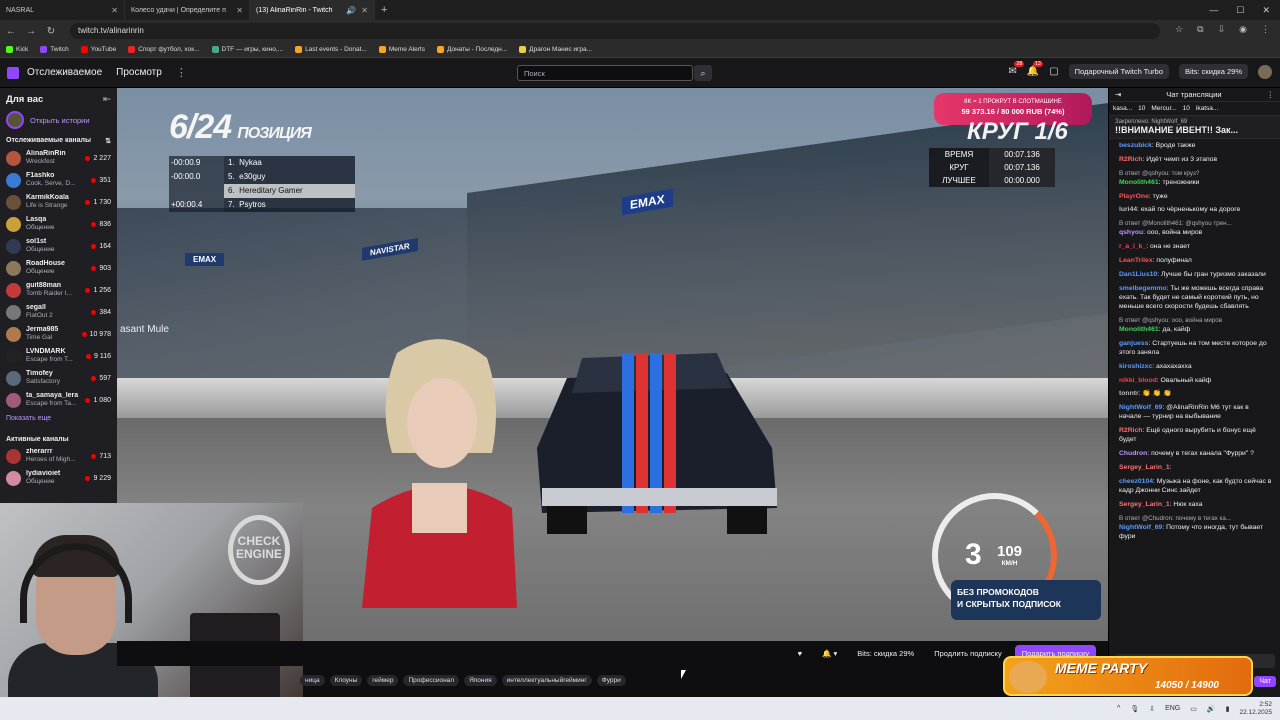 This screenshot has height=720, width=1280. Describe the element at coordinates (312, 10) in the screenshot. I see `browser-tab-twitch: (13) AlinaRinRin - Twitch 🔊 ✕` at that location.